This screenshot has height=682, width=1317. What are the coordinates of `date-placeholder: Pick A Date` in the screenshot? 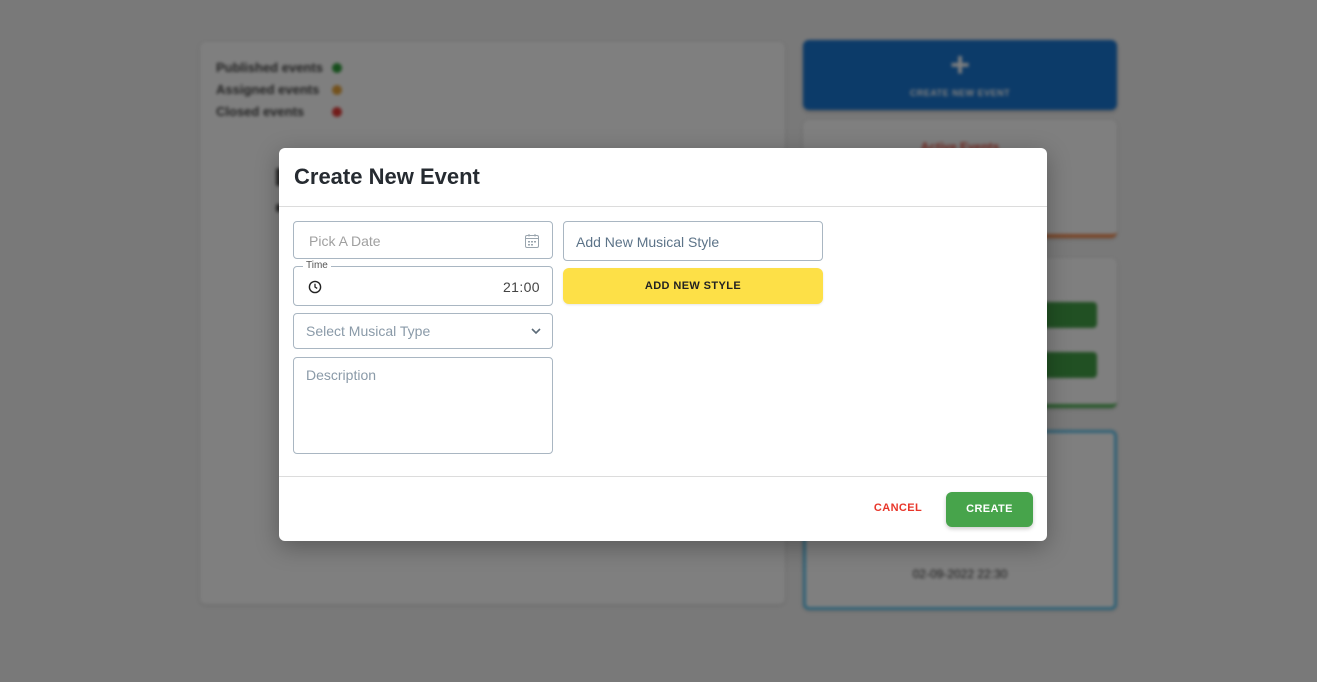 It's located at (345, 241).